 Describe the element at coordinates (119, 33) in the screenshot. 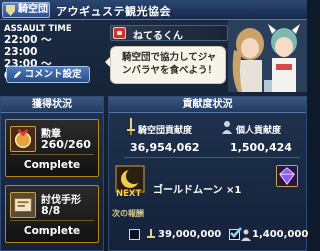

I see `user-rank-icon` at that location.